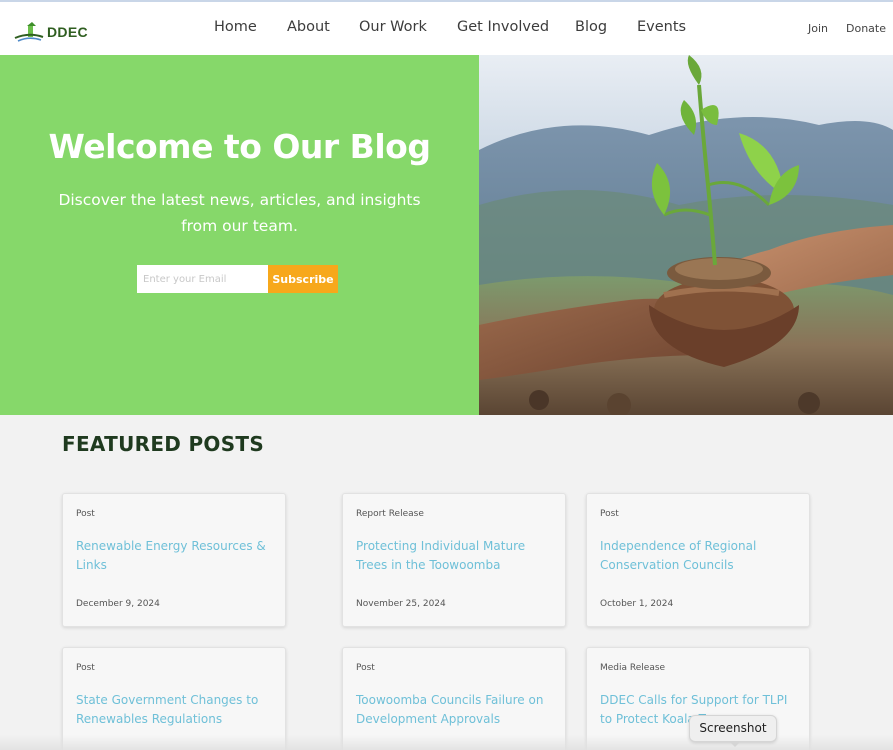 The width and height of the screenshot is (893, 750). I want to click on nav-our-work: Our Work, so click(393, 27).